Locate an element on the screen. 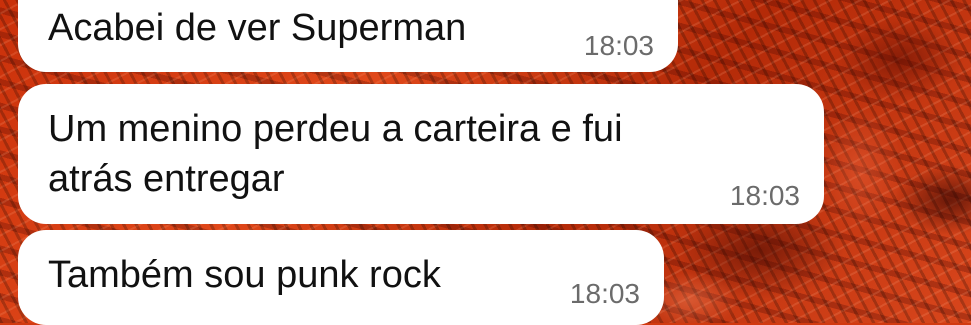 This screenshot has width=971, height=325. message-text-line: Um menino perdeu a carteira e fui is located at coordinates (335, 129).